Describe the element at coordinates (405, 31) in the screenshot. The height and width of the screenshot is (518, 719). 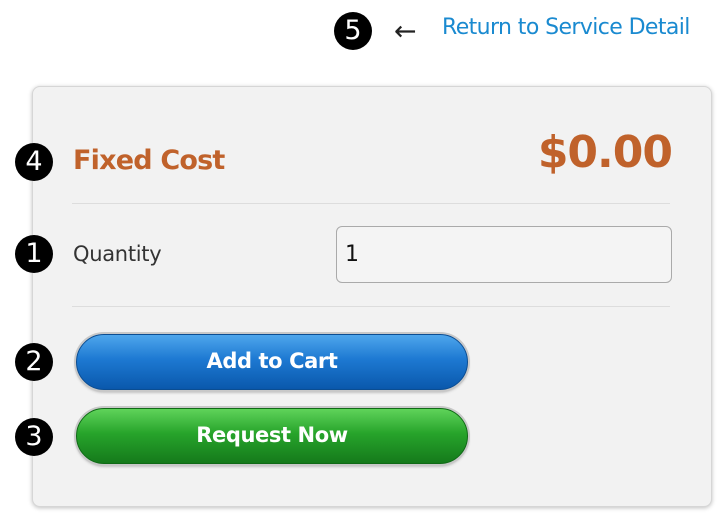
I see `left-arrow-icon: ←` at that location.